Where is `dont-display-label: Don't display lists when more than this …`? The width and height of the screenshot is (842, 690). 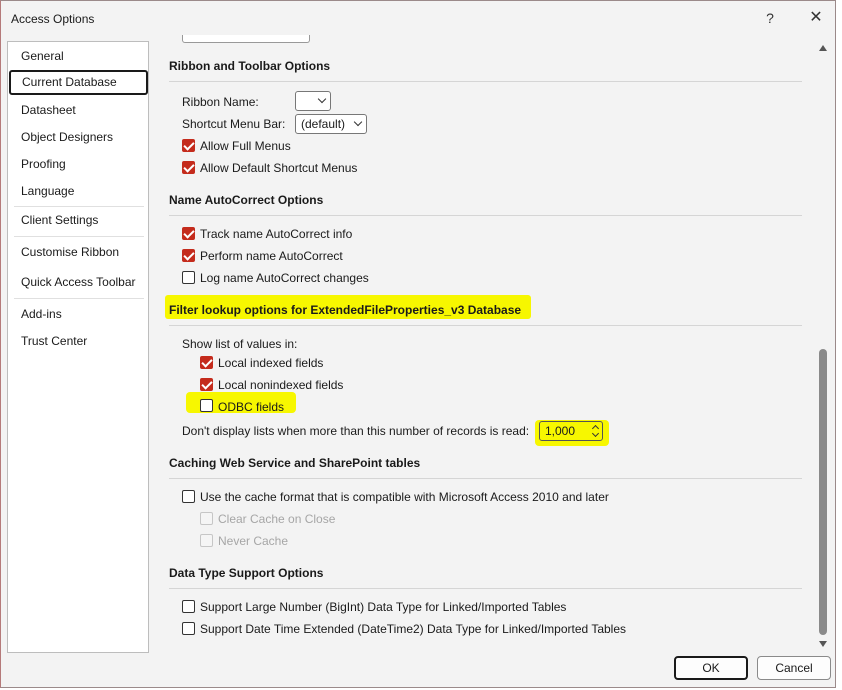 dont-display-label: Don't display lists when more than this … is located at coordinates (356, 431).